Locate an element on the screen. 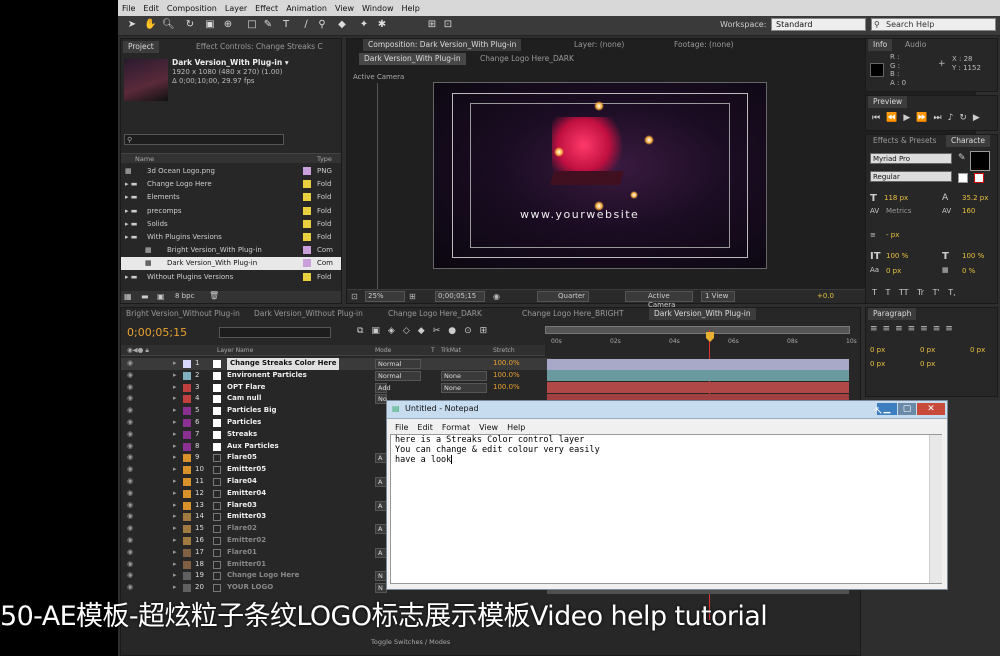  layer-name: Change Streaks Color Here is located at coordinates (283, 364).